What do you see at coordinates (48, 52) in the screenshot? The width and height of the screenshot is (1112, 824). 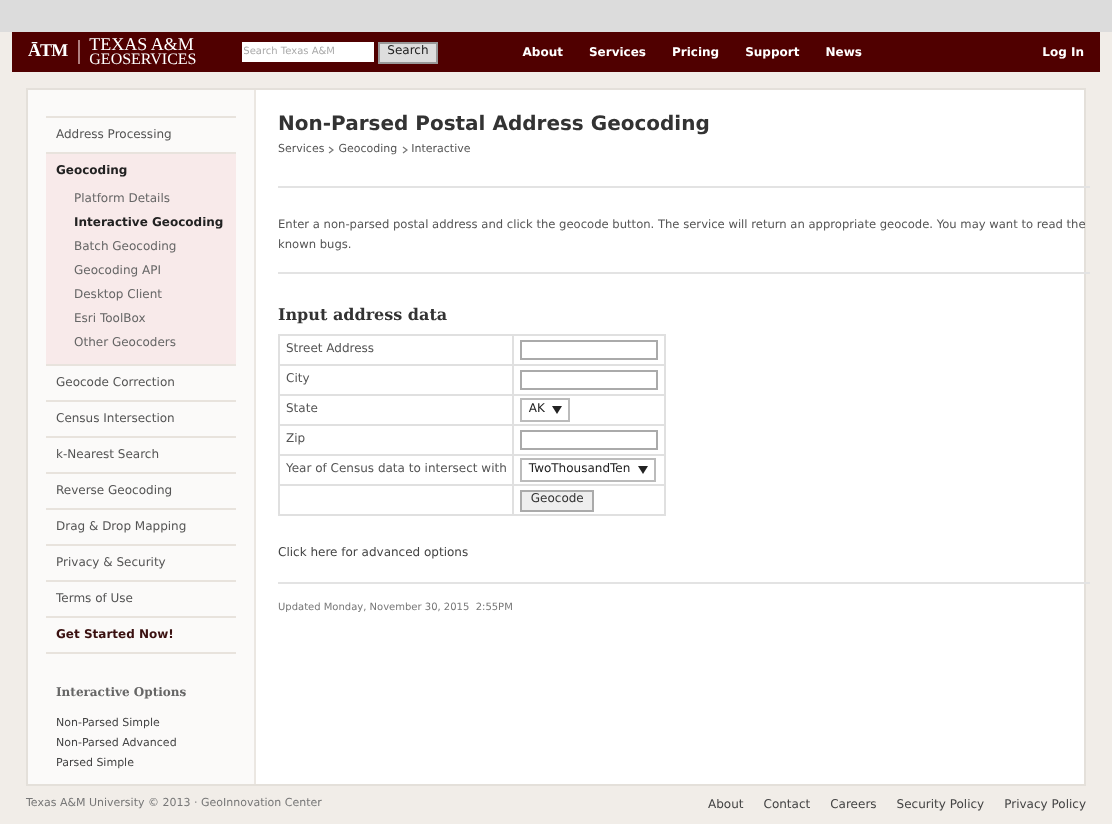 I see `logo-mark: ĀTM` at bounding box center [48, 52].